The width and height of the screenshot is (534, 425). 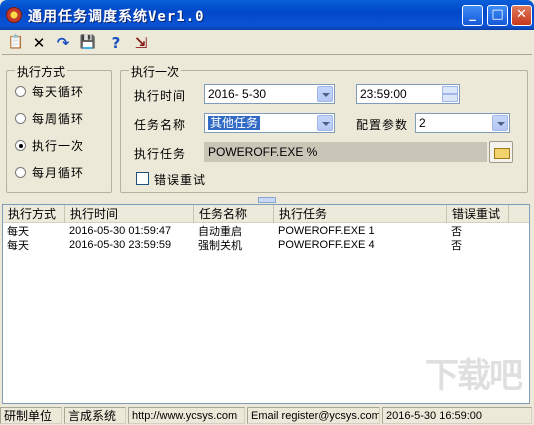 What do you see at coordinates (58, 172) in the screenshot?
I see `radio-monthly-label: 每月循环` at bounding box center [58, 172].